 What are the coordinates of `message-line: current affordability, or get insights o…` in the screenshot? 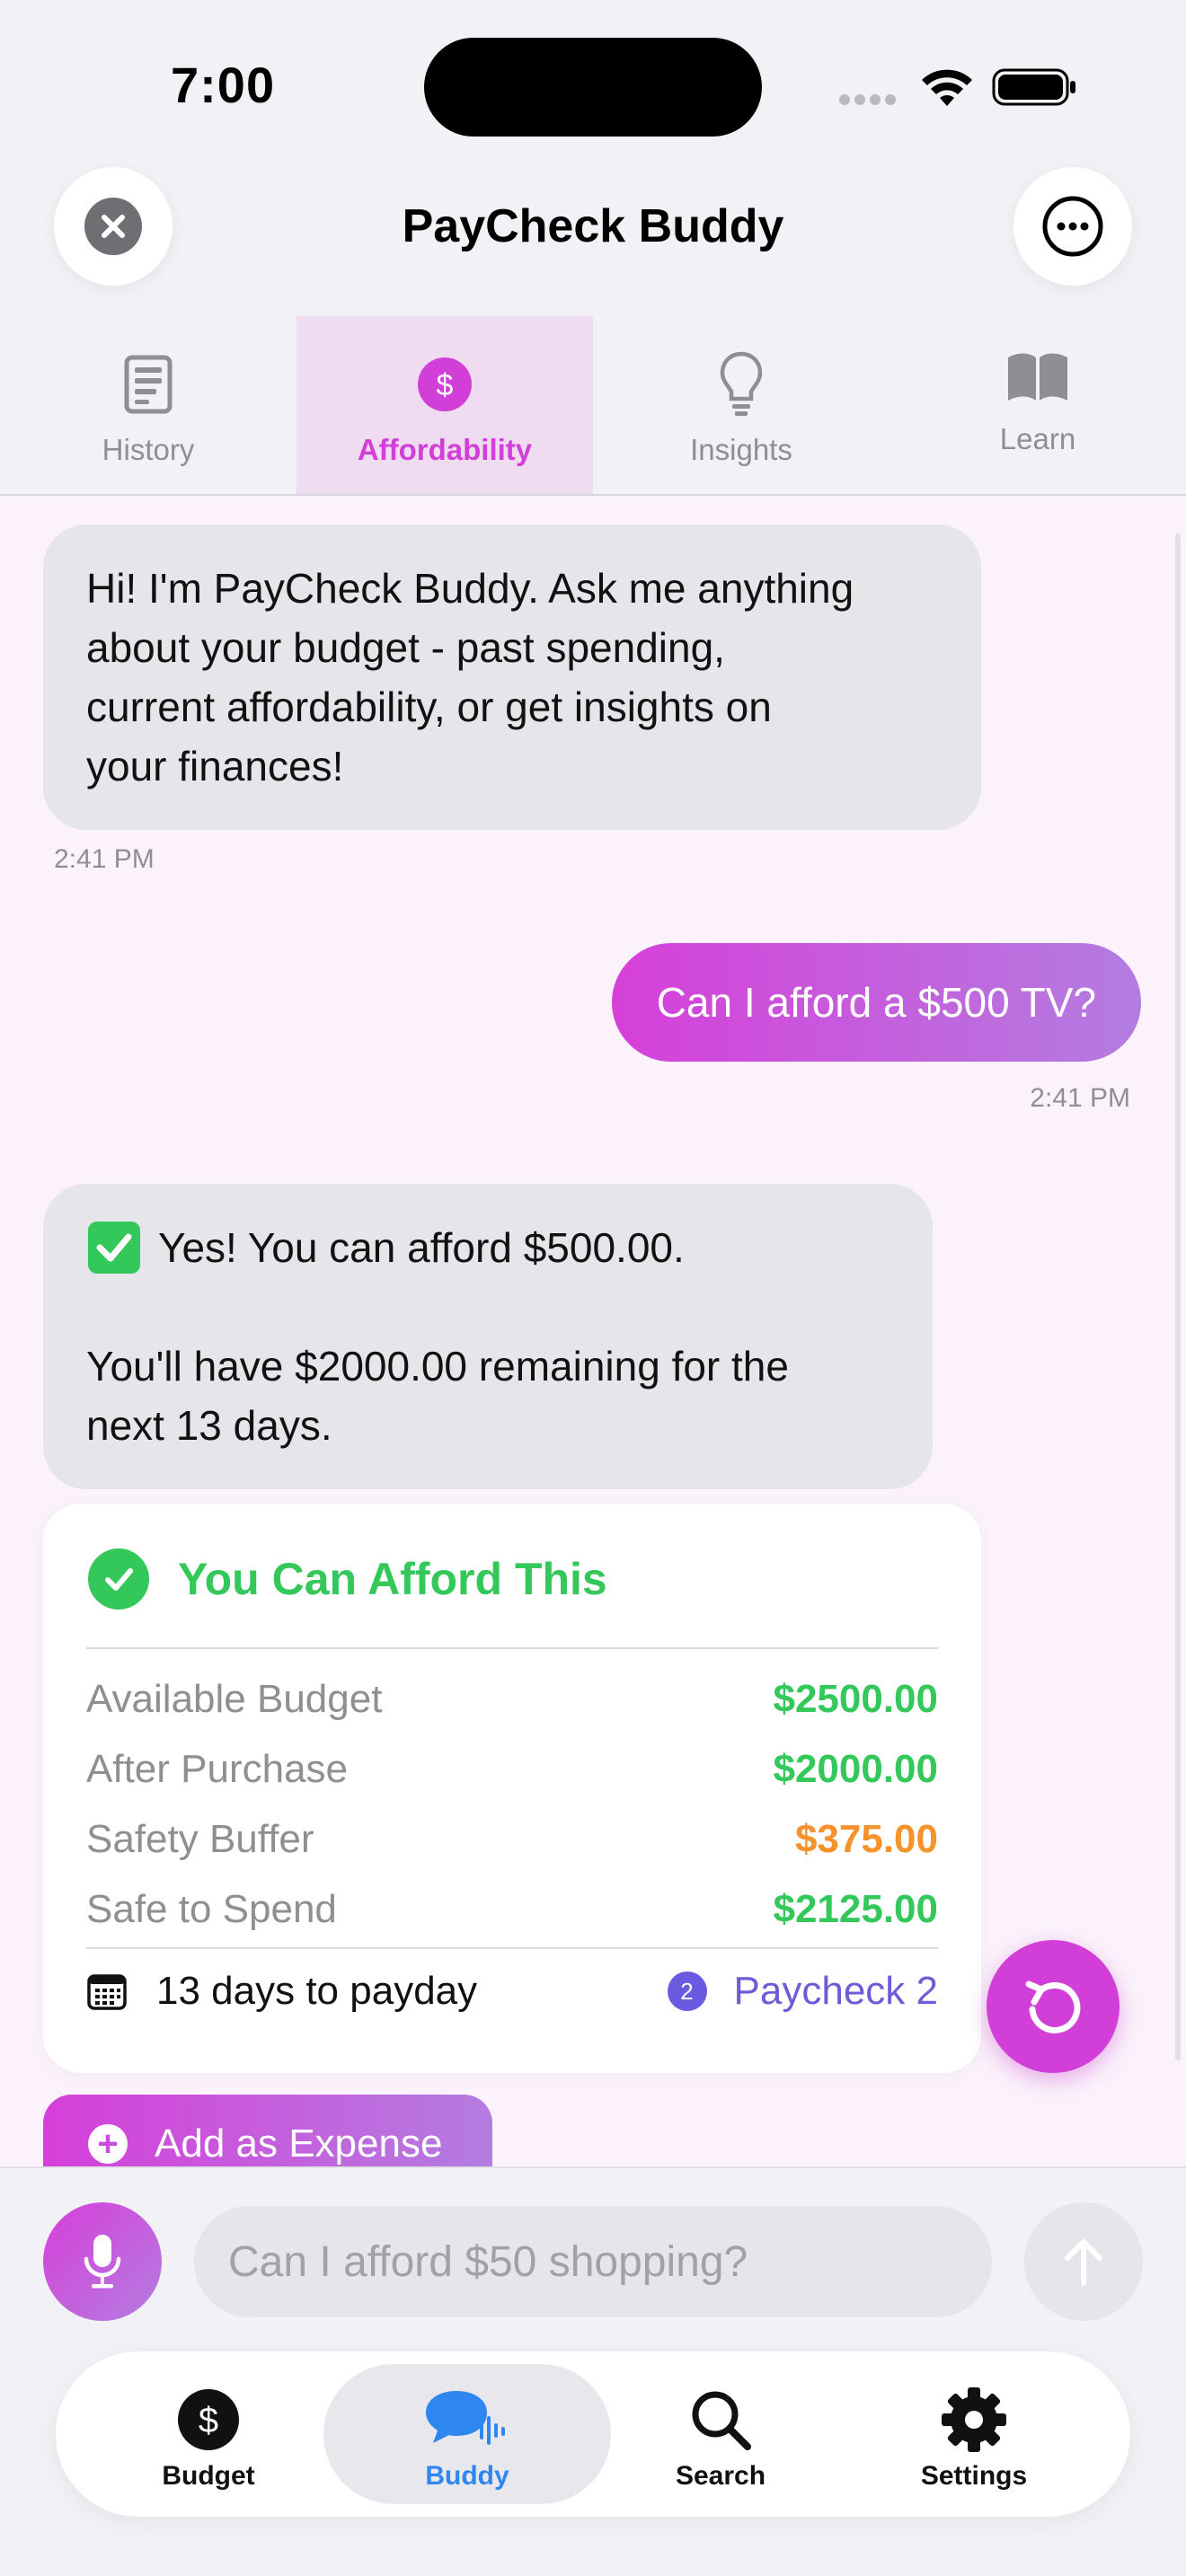 It's located at (429, 707).